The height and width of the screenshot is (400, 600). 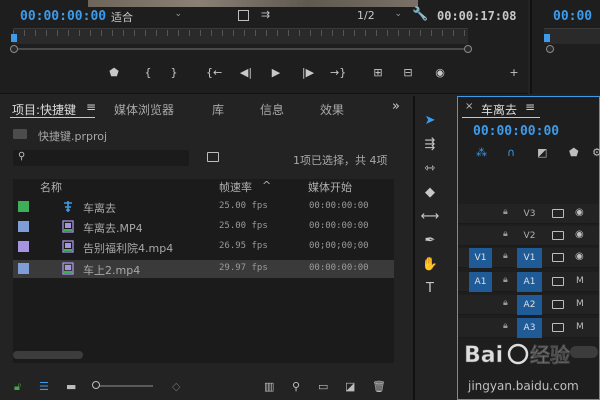 I want to click on find-icon: ⚲, so click(x=296, y=386).